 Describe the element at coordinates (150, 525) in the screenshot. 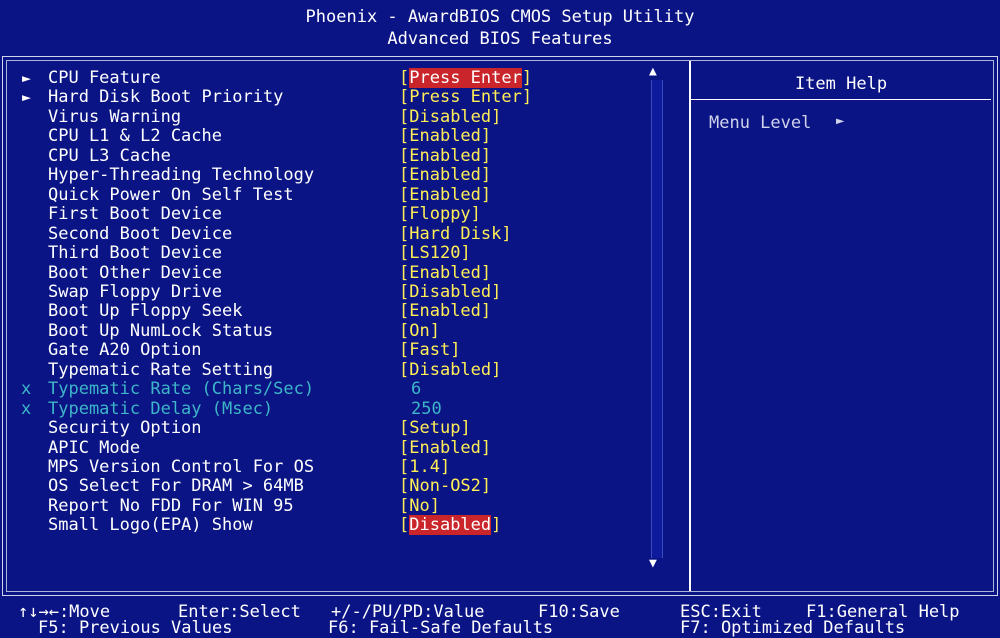

I see `setting-label: Small Logo(EPA) Show` at that location.